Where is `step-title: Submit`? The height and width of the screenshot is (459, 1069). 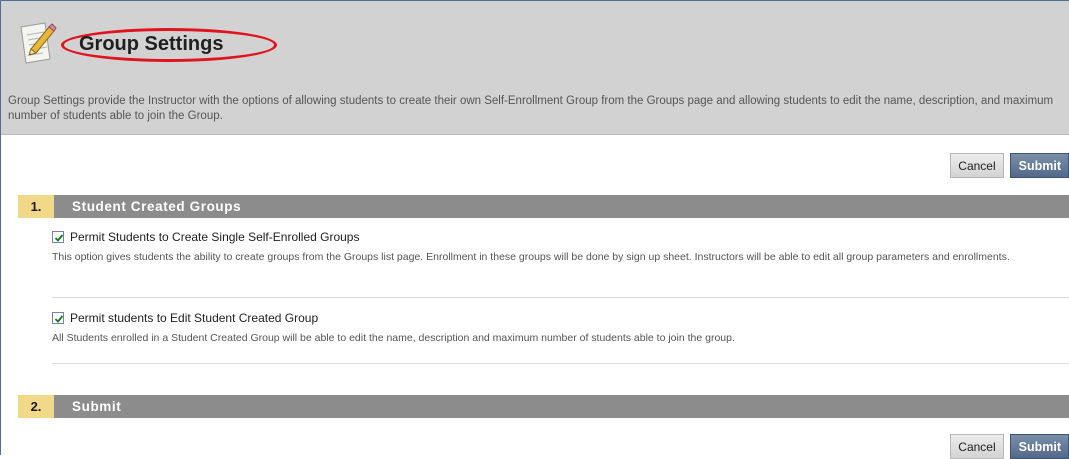 step-title: Submit is located at coordinates (97, 406).